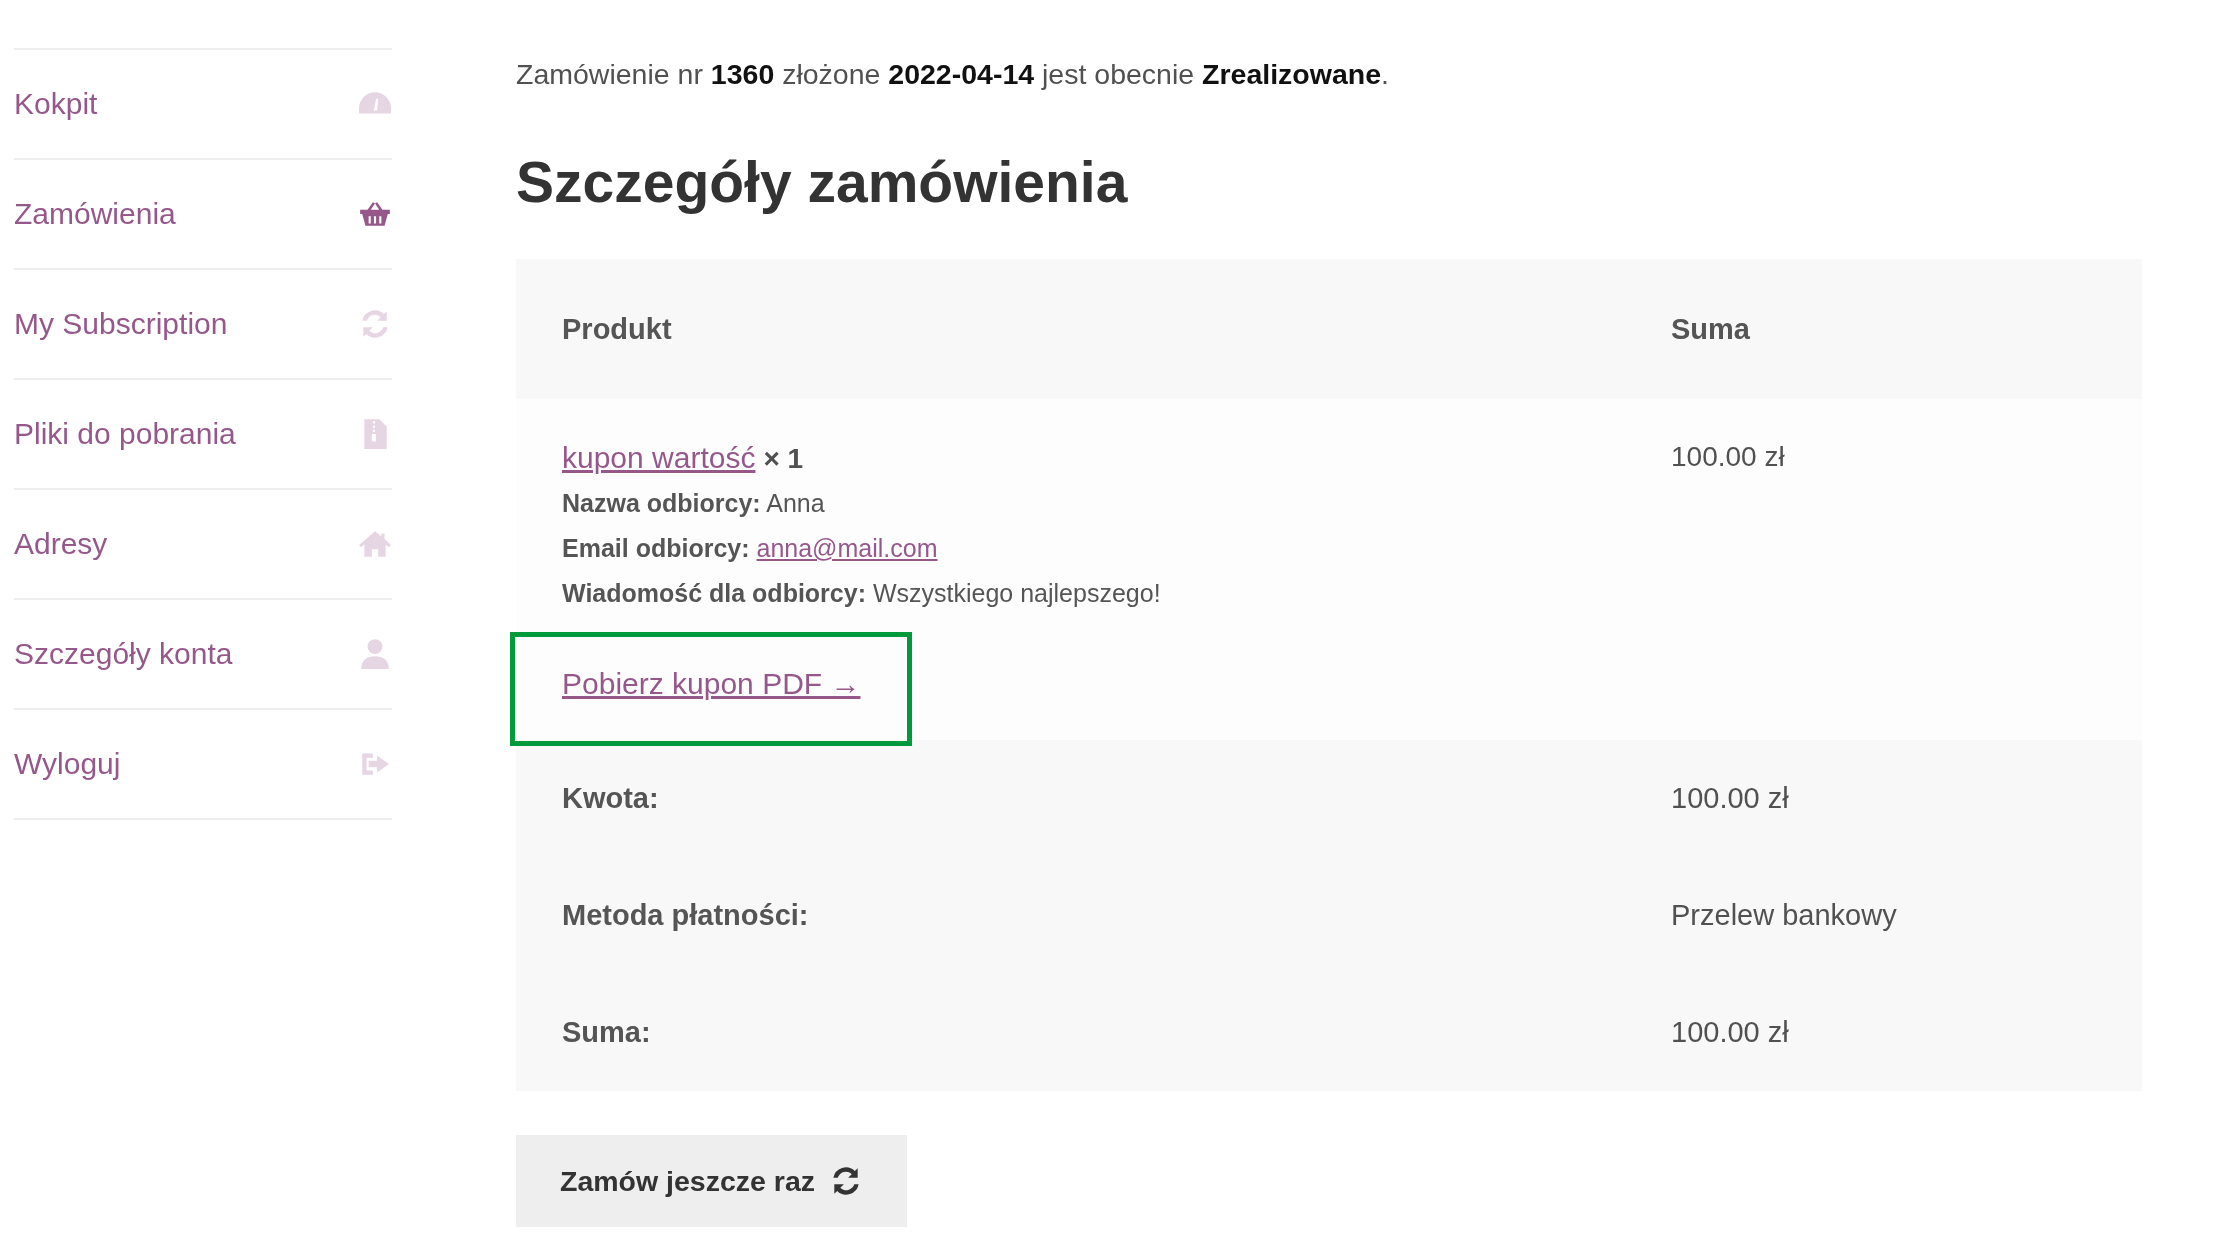 The height and width of the screenshot is (1246, 2234). I want to click on meta-value: Anna, so click(795, 503).